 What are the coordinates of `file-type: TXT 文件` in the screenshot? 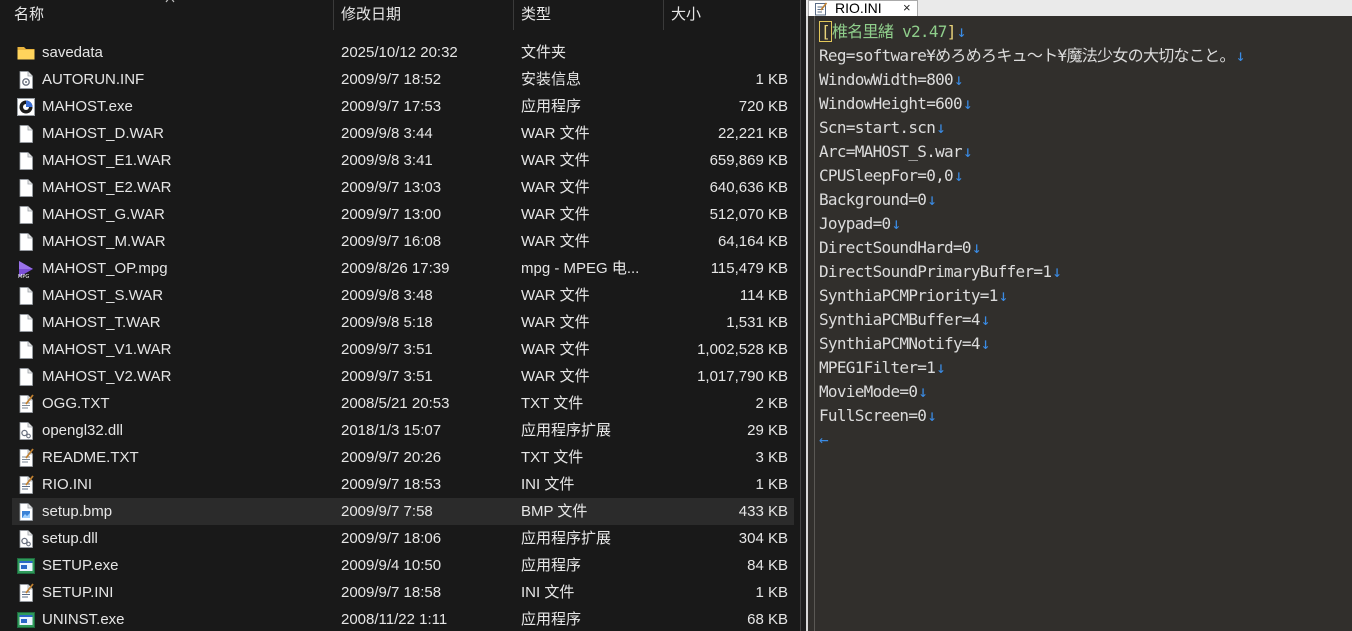 It's located at (552, 403).